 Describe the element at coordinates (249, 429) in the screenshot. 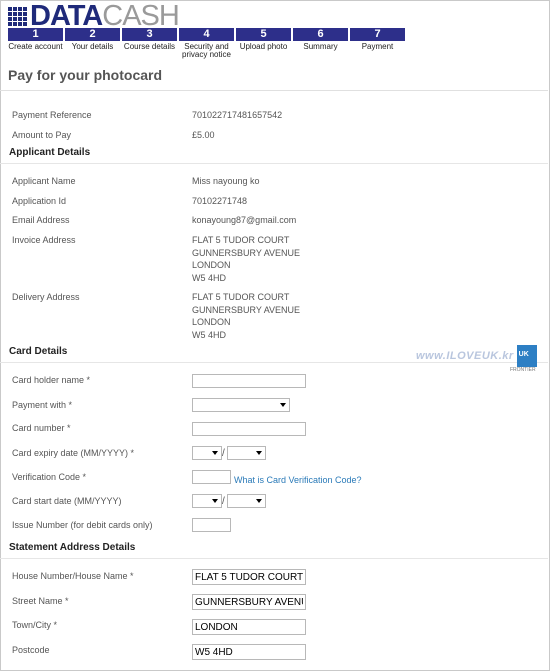

I see `card-number-input` at that location.